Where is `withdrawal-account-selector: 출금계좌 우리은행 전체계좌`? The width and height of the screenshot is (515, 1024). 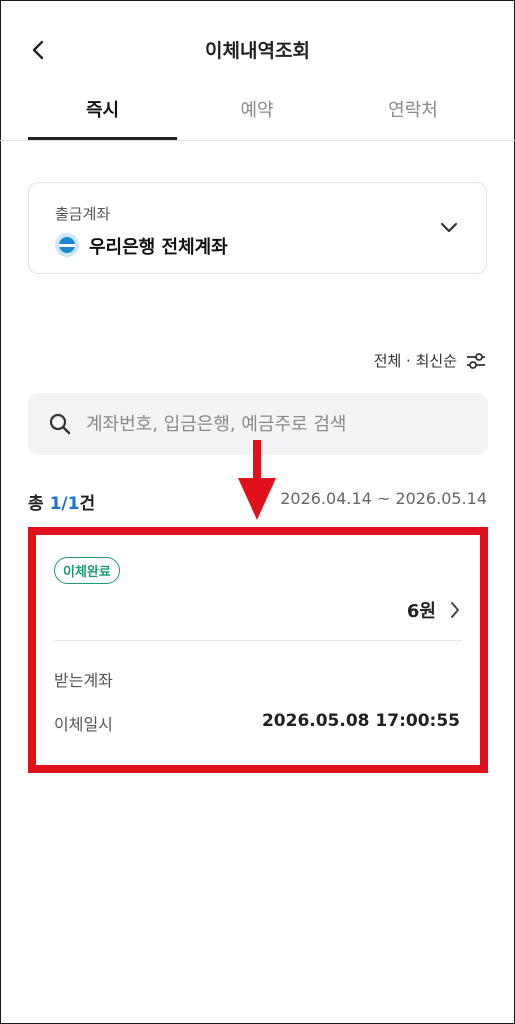 withdrawal-account-selector: 출금계좌 우리은행 전체계좌 is located at coordinates (257, 228).